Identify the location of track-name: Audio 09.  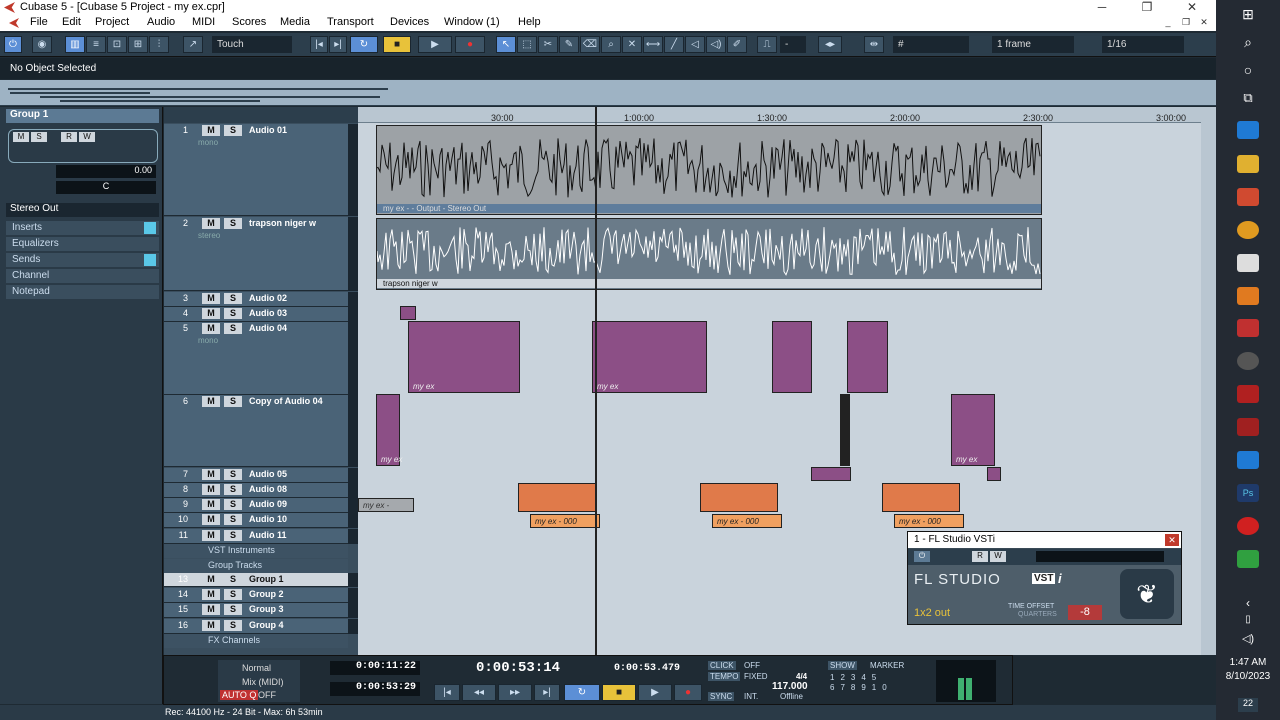
(268, 504).